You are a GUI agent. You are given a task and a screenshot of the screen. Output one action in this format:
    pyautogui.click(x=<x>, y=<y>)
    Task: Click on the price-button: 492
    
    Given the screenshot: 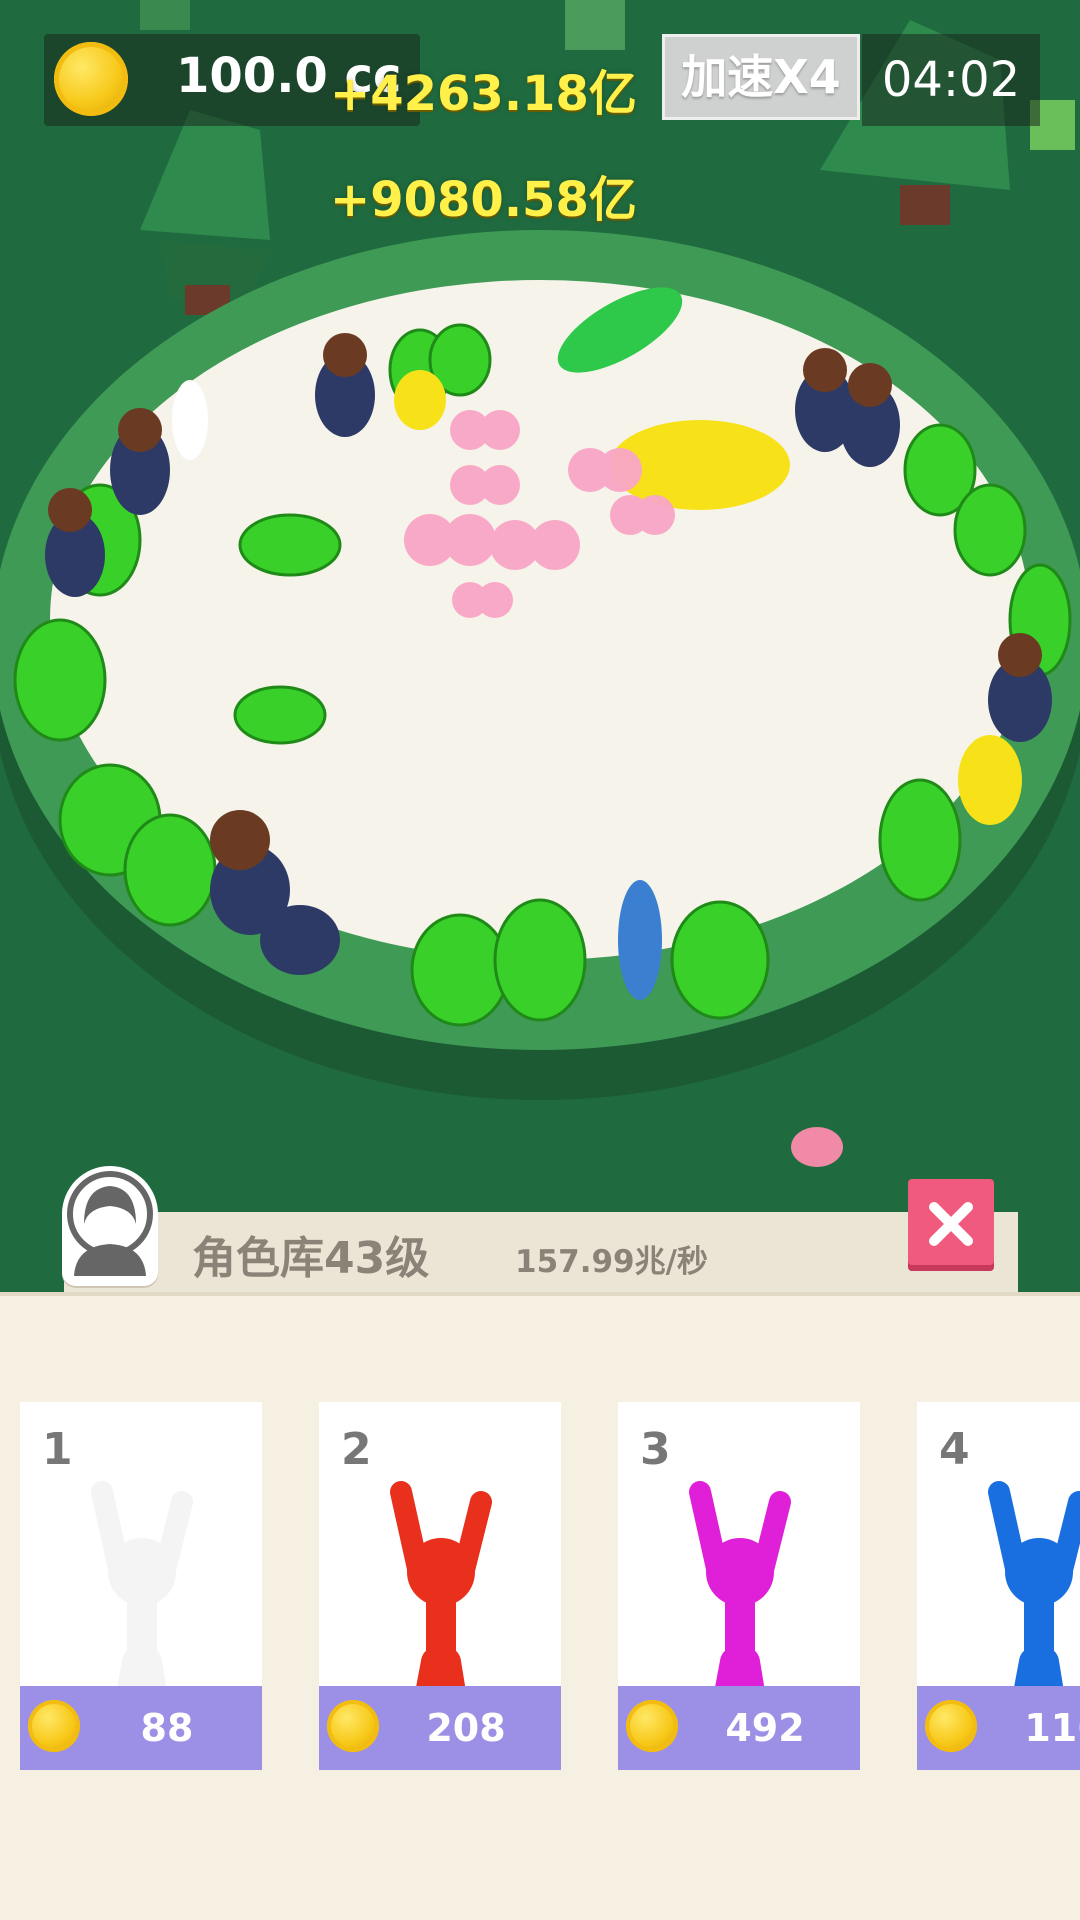 What is the action you would take?
    pyautogui.click(x=739, y=1728)
    